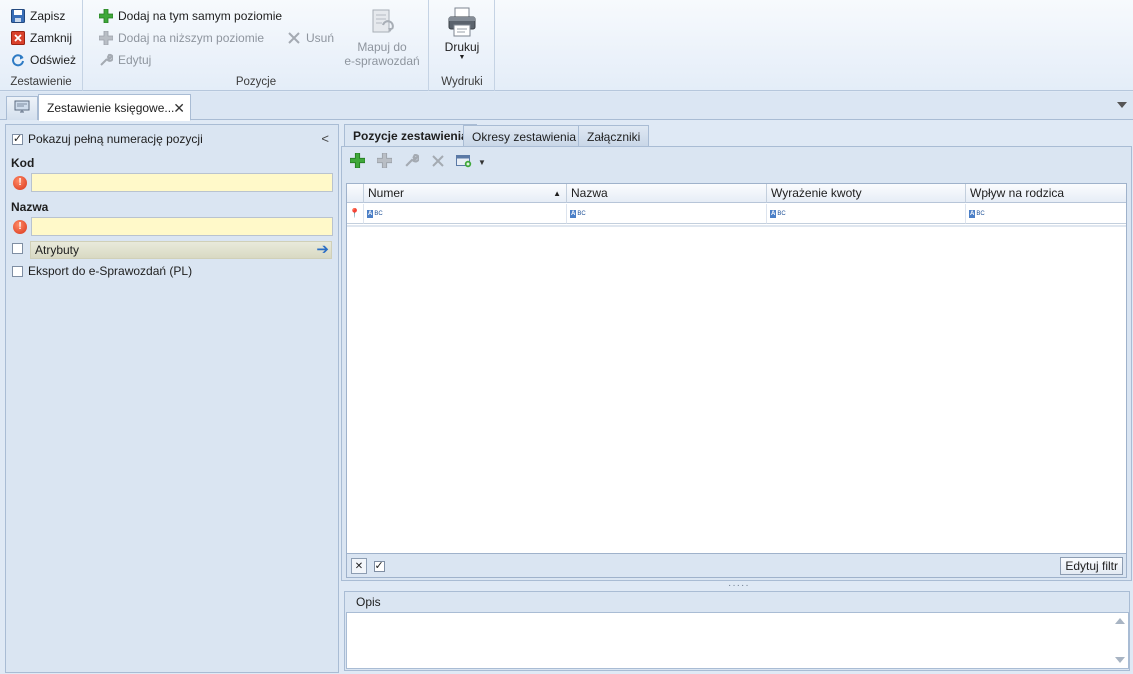 The height and width of the screenshot is (674, 1133). Describe the element at coordinates (23, 163) in the screenshot. I see `kod-label: Kod` at that location.